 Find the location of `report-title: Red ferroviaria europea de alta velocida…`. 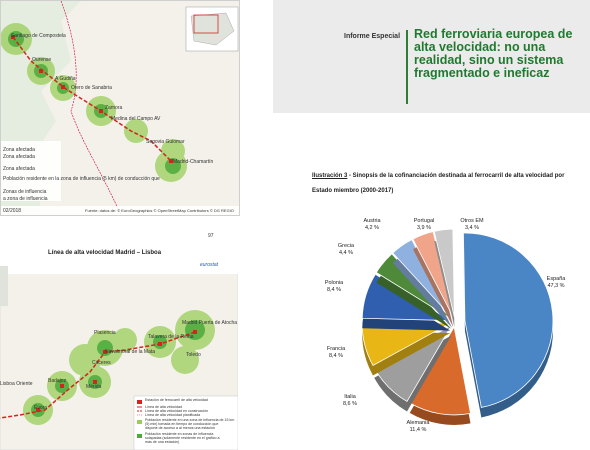

report-title: Red ferroviaria europea de alta velocida… is located at coordinates (493, 53).